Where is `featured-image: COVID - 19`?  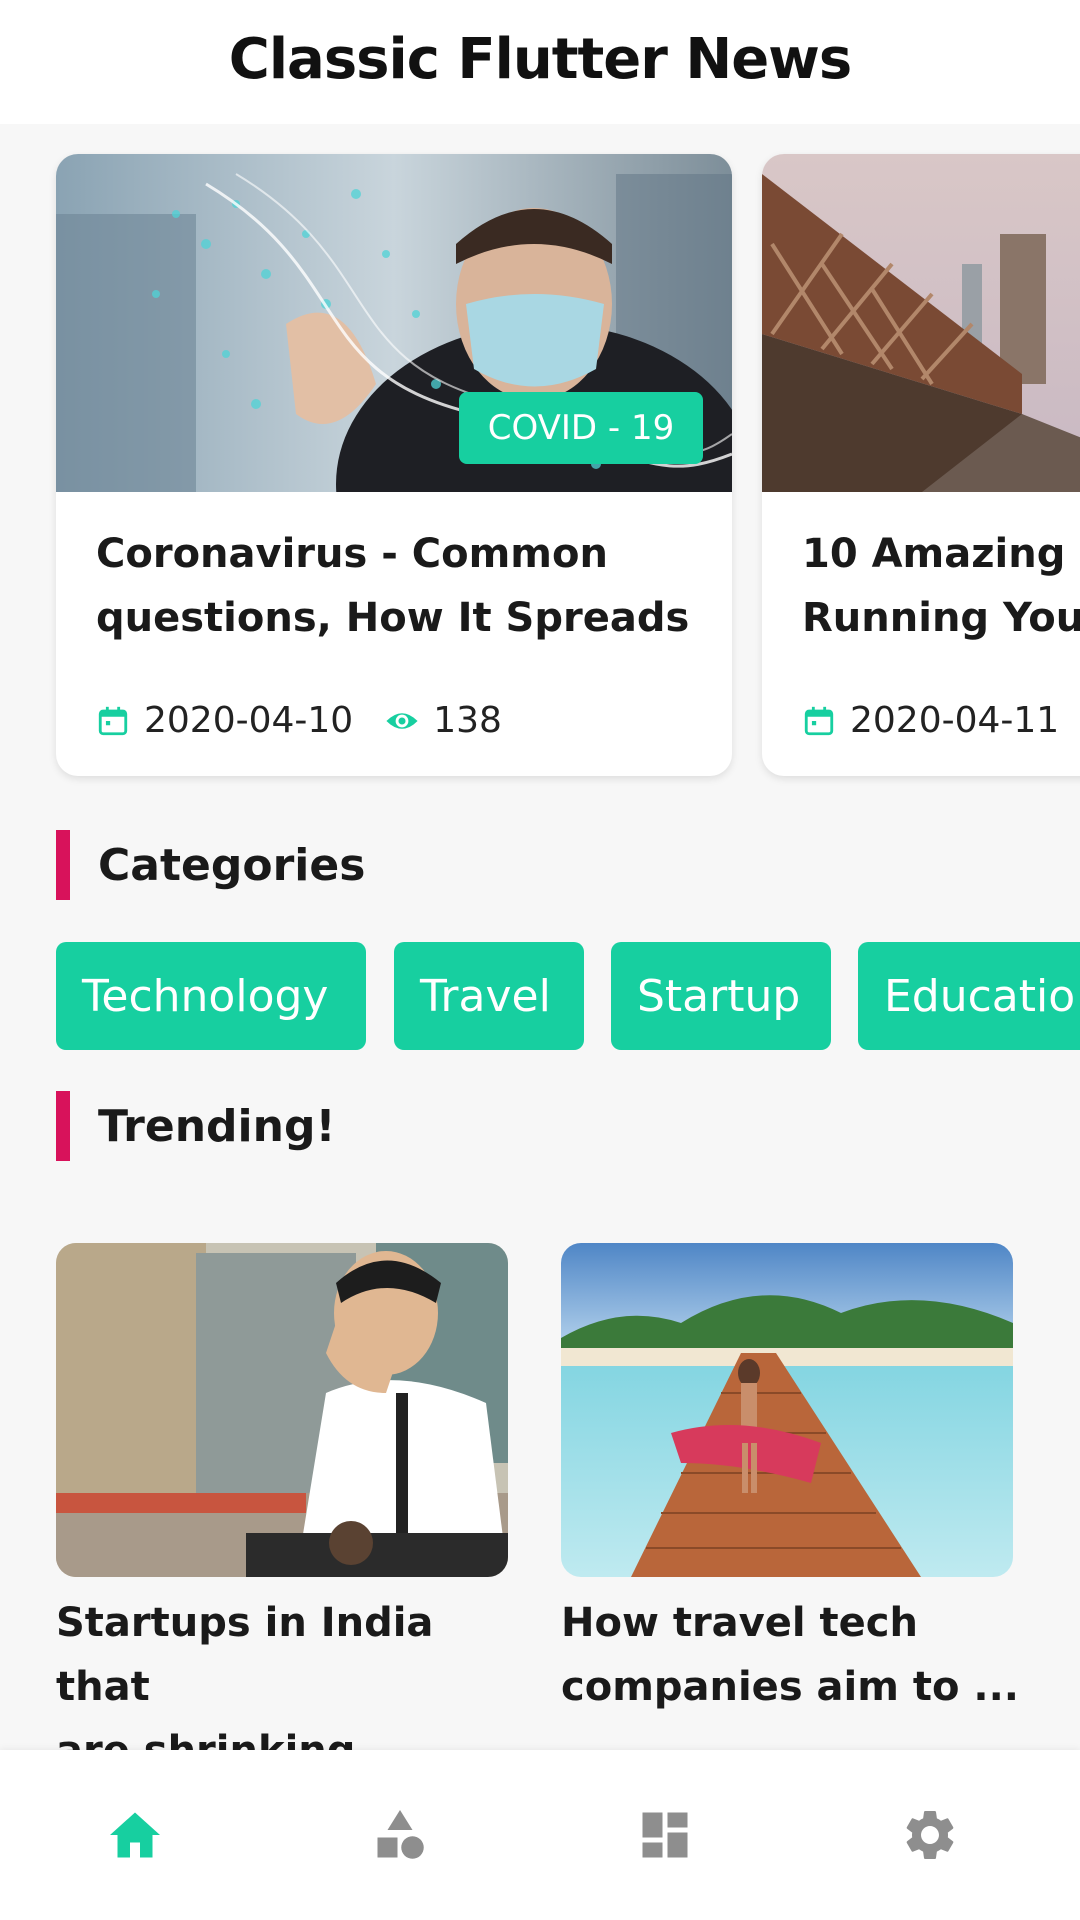
featured-image: COVID - 19 is located at coordinates (394, 323).